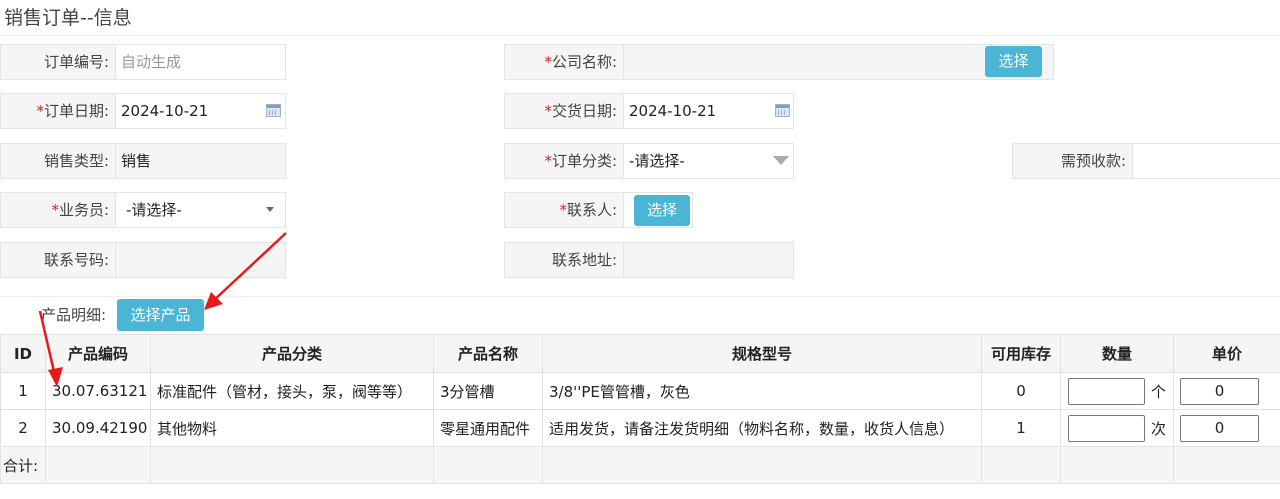 The width and height of the screenshot is (1280, 499). I want to click on select-contact-button: 选择, so click(662, 210).